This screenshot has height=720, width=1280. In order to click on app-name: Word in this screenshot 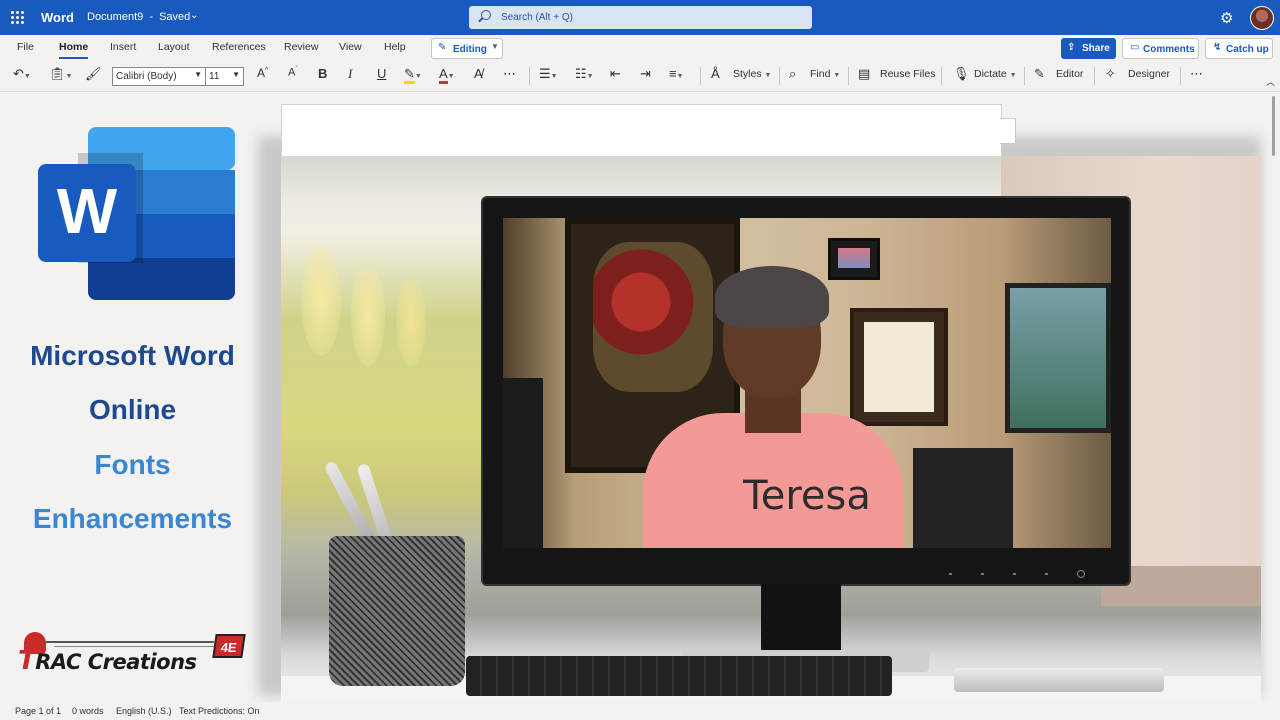, I will do `click(57, 17)`.